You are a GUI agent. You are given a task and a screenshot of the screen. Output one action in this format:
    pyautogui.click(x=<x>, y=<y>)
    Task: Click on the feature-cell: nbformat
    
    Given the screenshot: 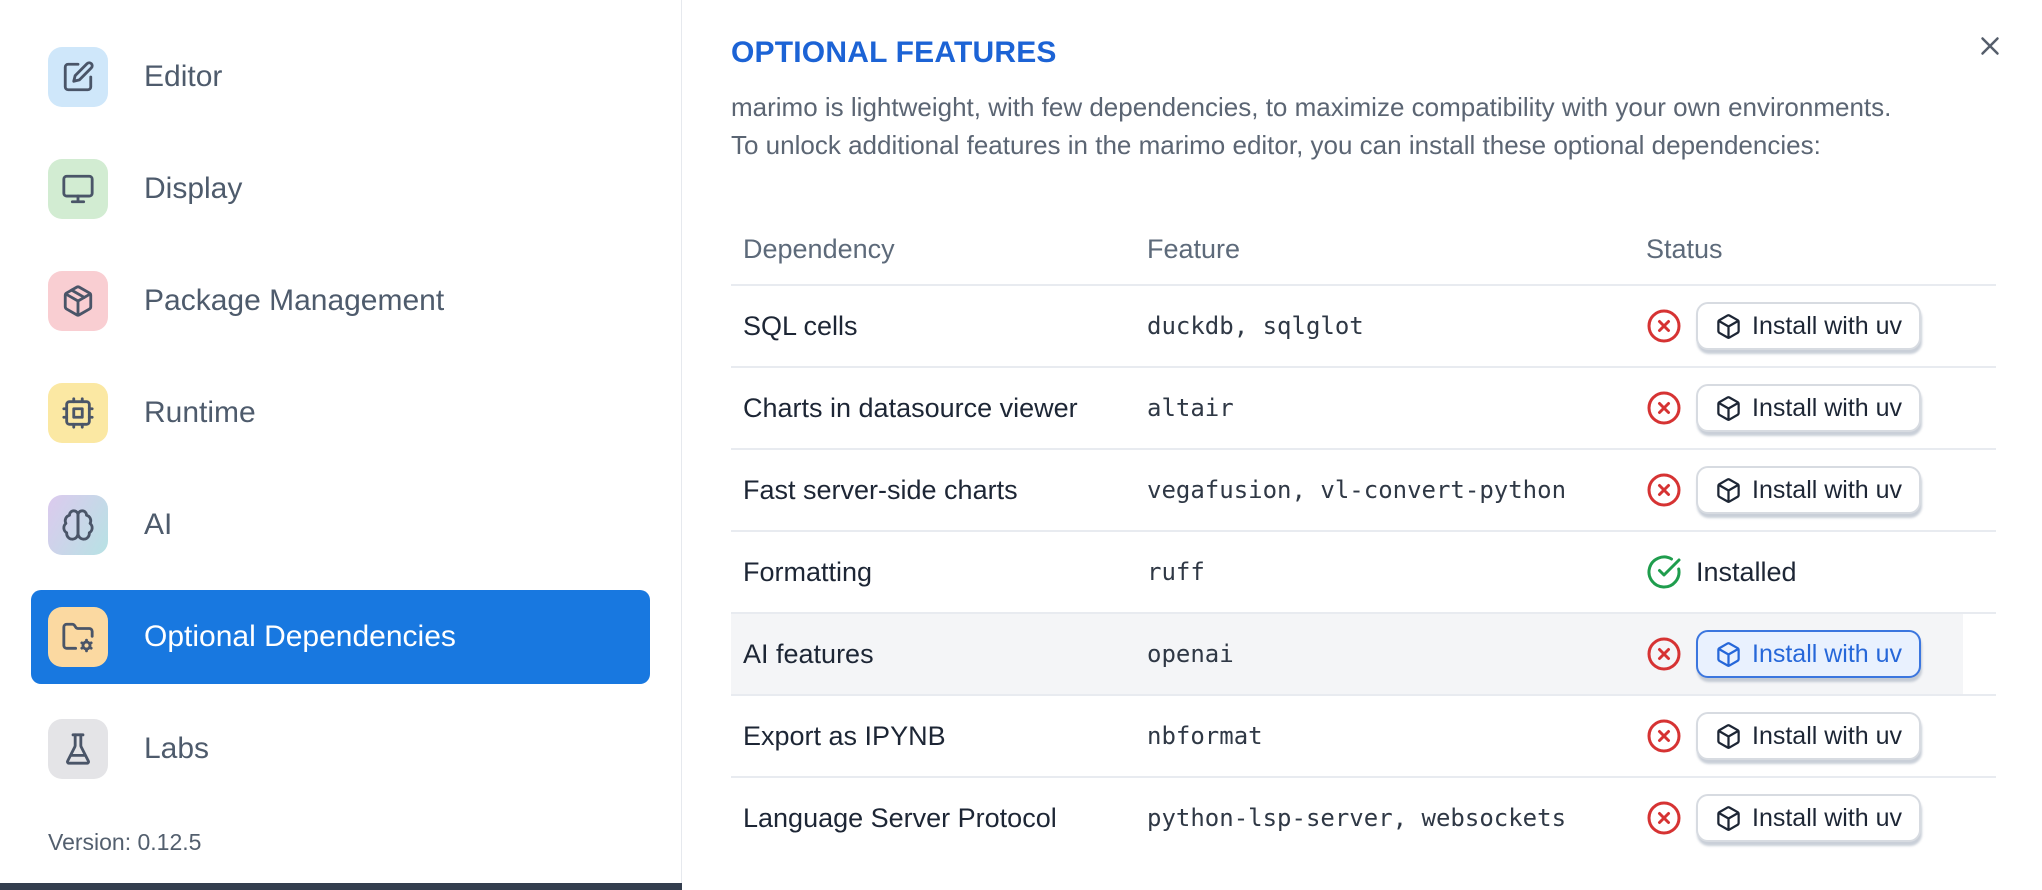 What is the action you would take?
    pyautogui.click(x=1205, y=736)
    